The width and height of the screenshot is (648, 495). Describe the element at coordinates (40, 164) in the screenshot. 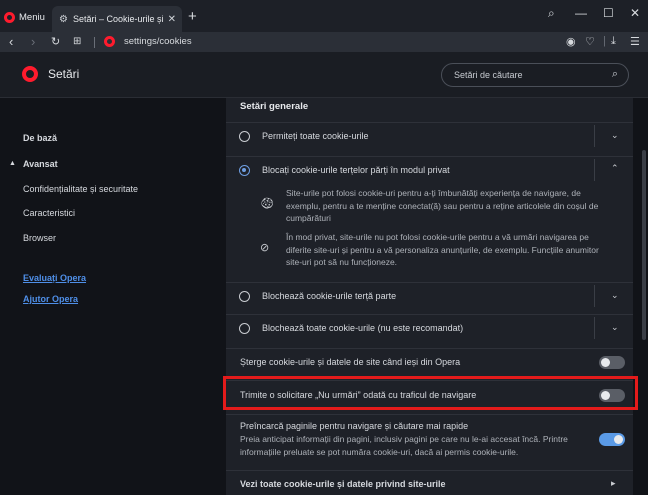

I see `sidebar-item-advanced: Avansat` at that location.